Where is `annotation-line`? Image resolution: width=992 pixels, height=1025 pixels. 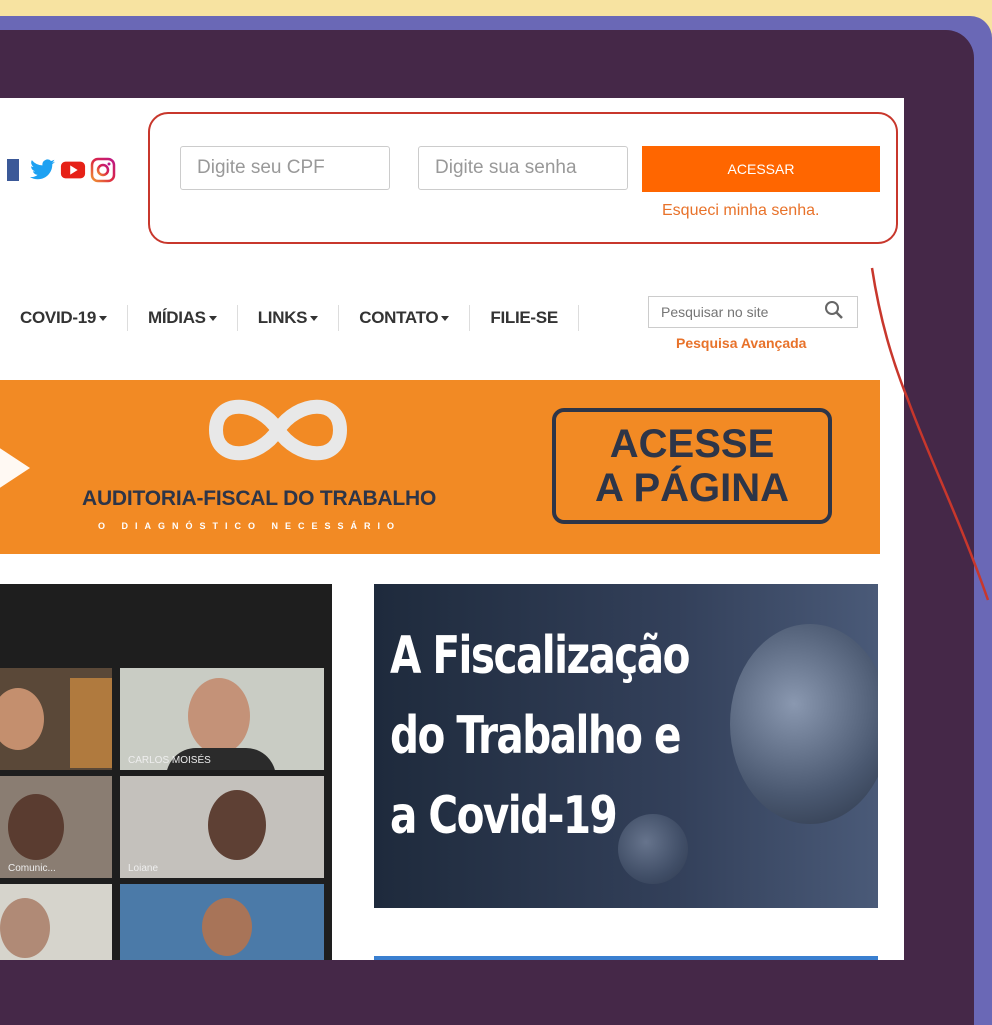 annotation-line is located at coordinates (930, 434).